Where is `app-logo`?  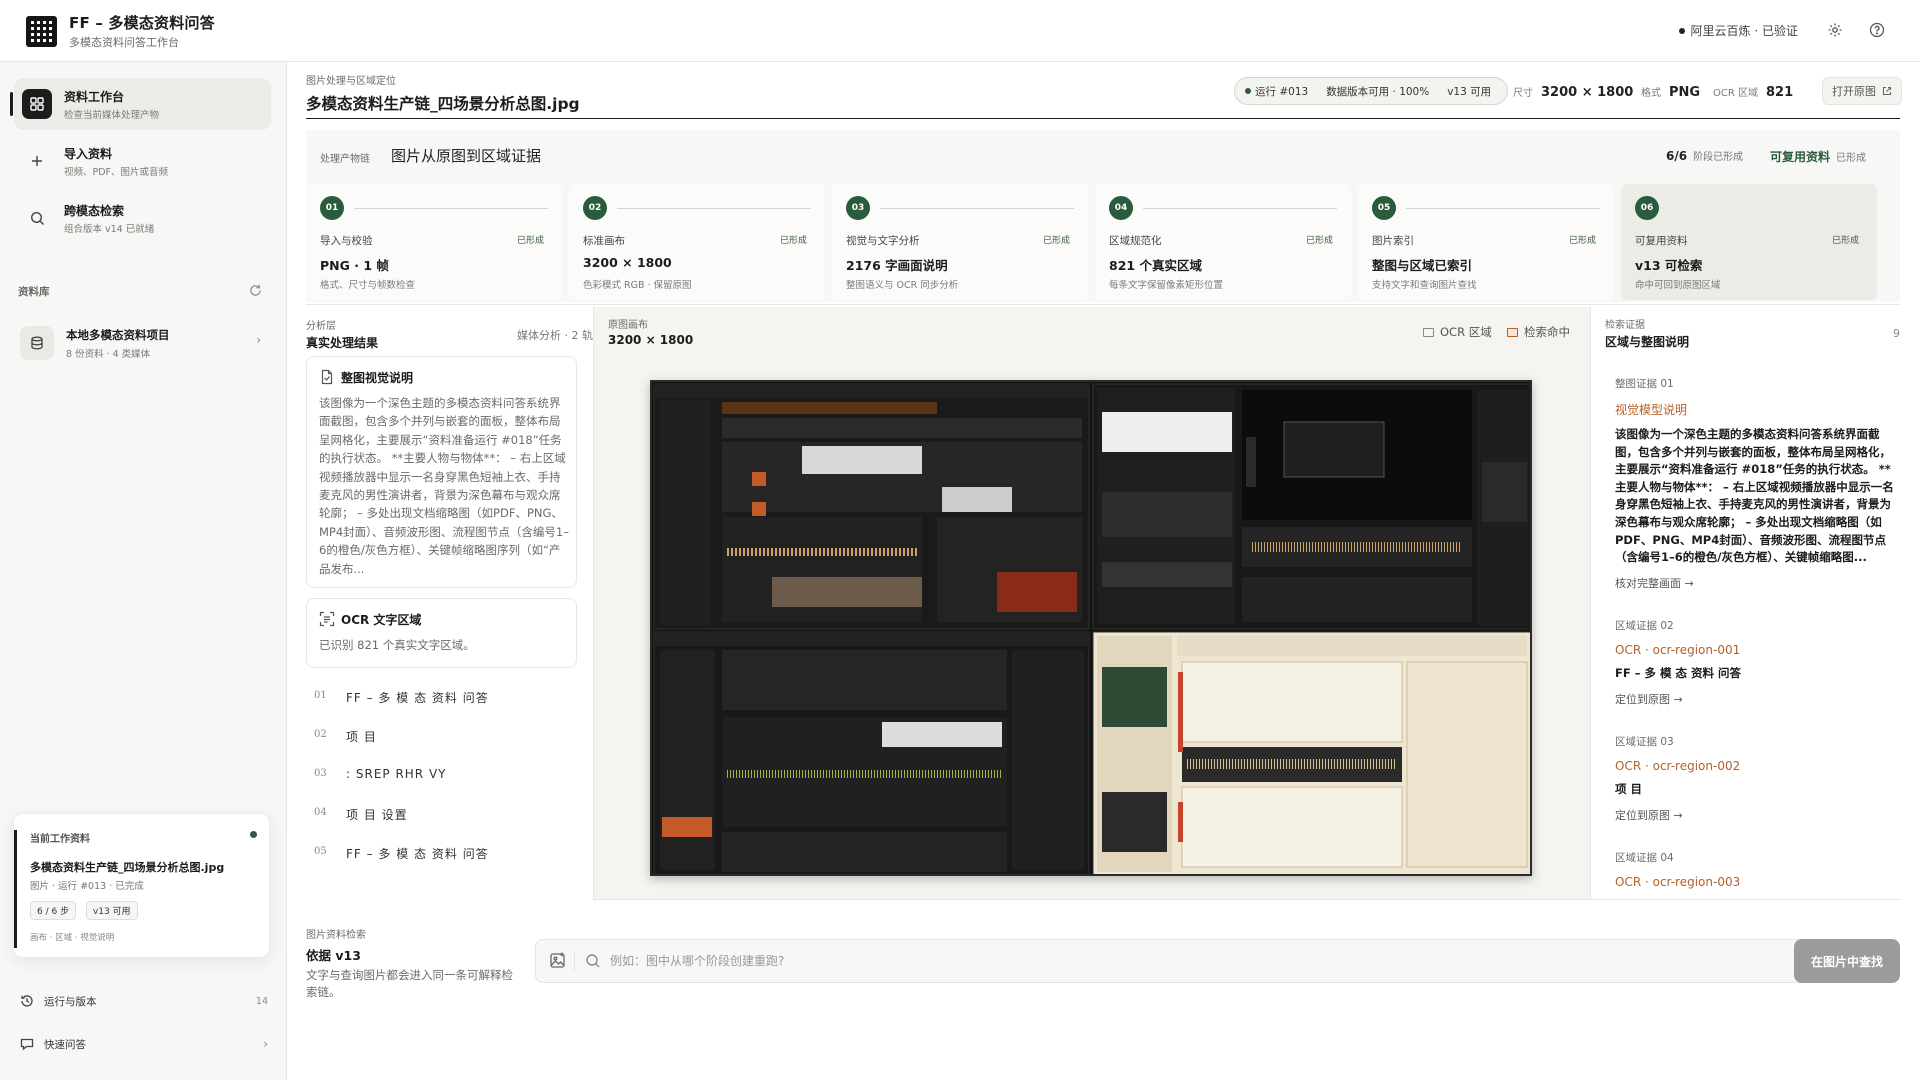 app-logo is located at coordinates (41, 31).